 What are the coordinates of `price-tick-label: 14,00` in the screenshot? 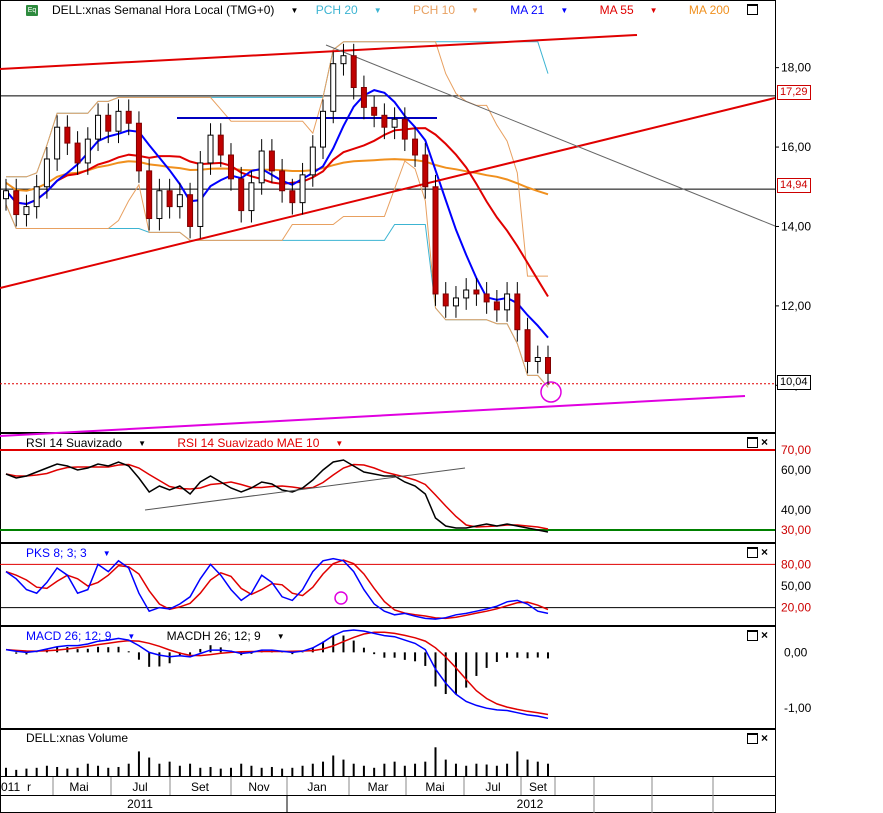 It's located at (796, 226).